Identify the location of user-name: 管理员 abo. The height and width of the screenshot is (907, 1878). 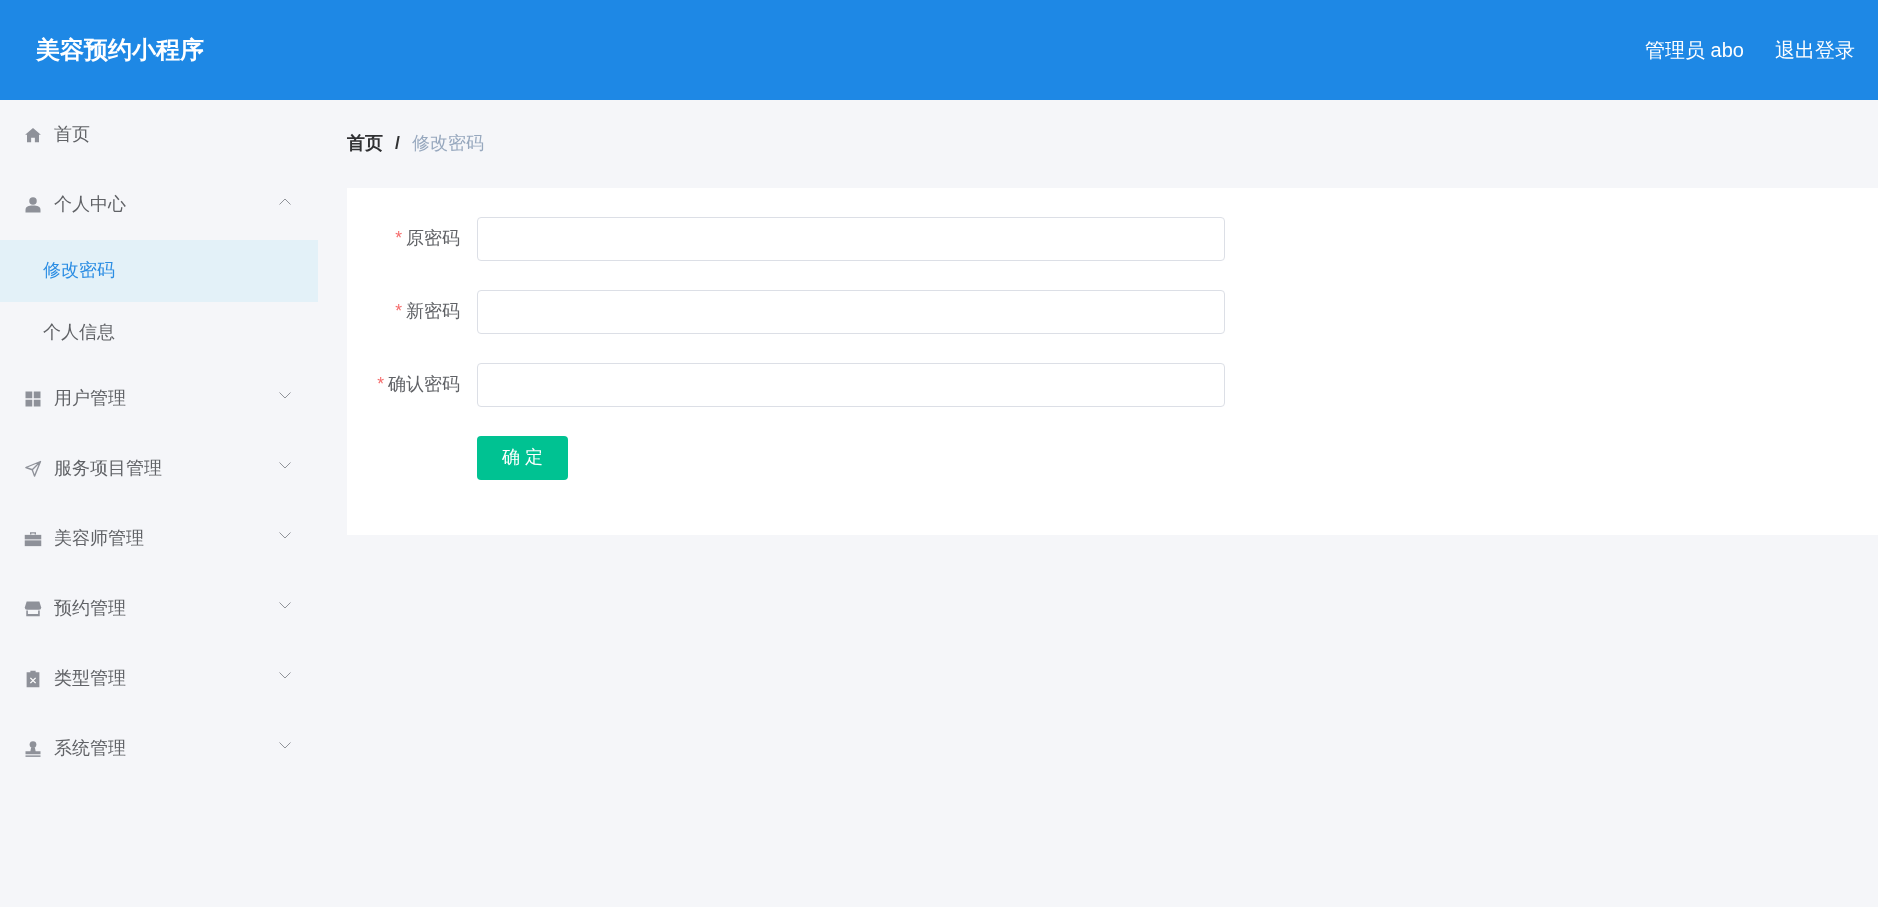
(1694, 50).